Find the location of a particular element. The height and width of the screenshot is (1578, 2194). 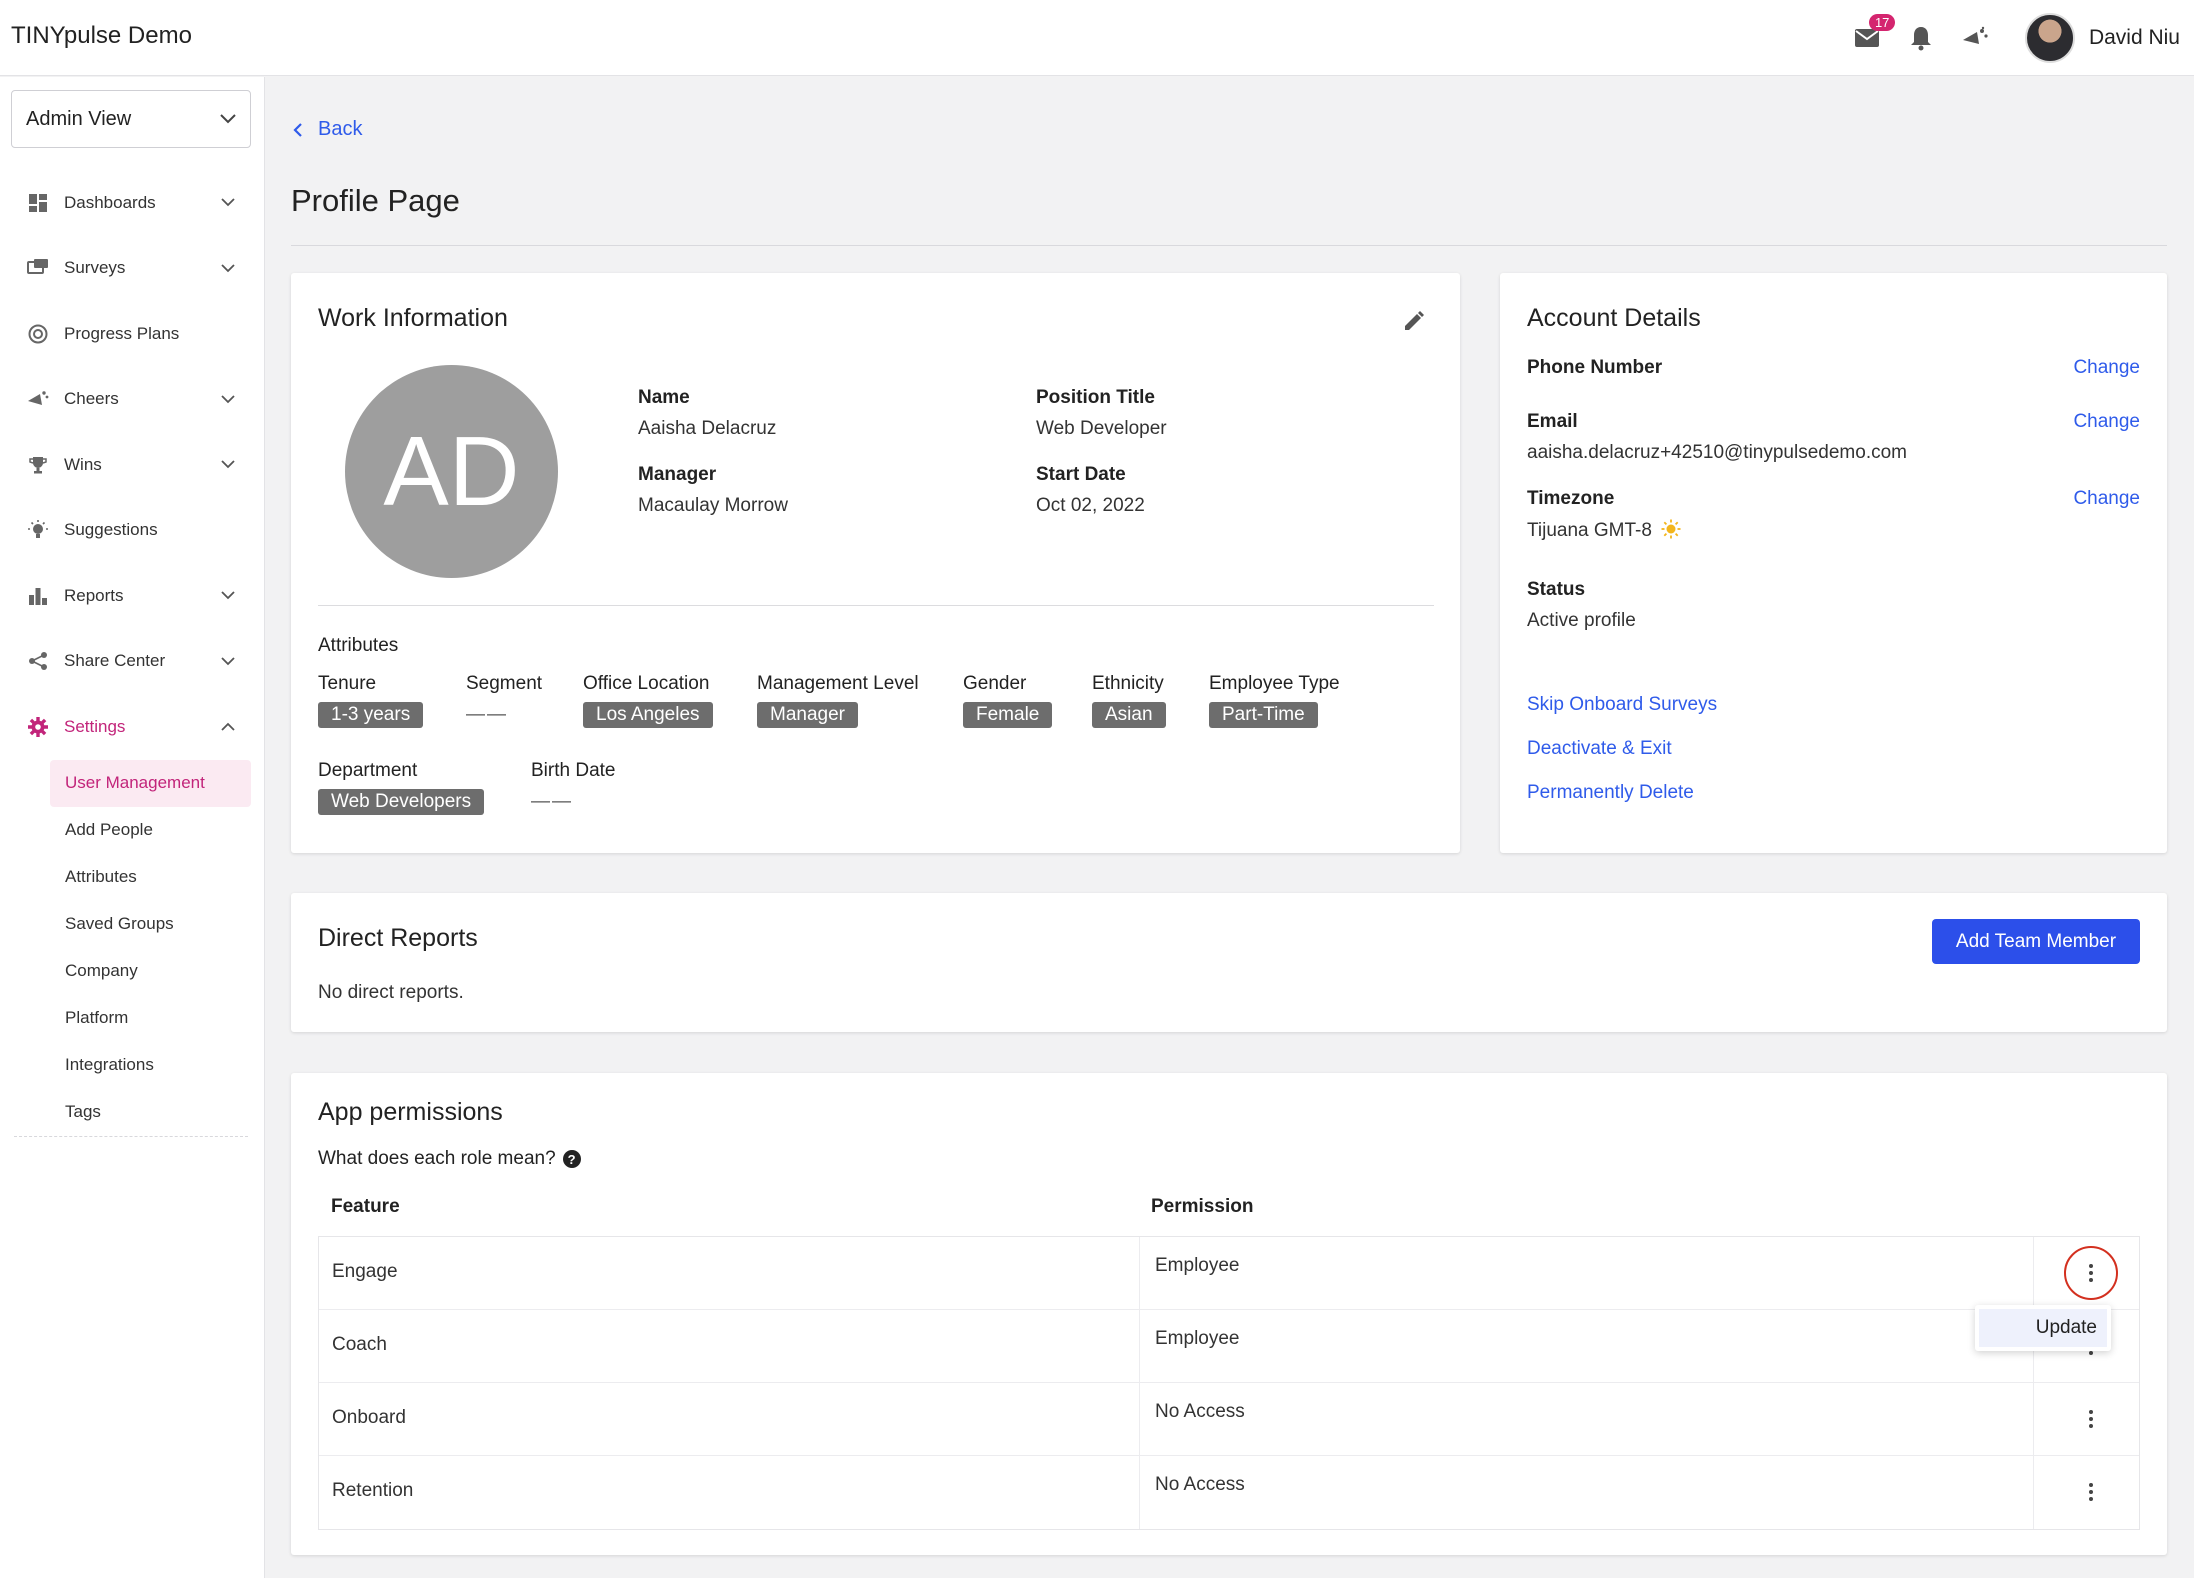

page-title: Profile Page is located at coordinates (375, 200).